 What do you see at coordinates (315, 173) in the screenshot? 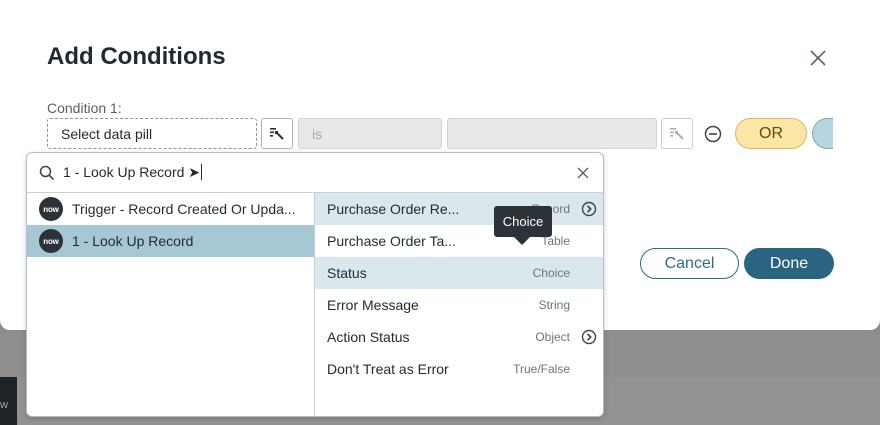
I see `picker-search-row: 1 - Look Up Record ➤` at bounding box center [315, 173].